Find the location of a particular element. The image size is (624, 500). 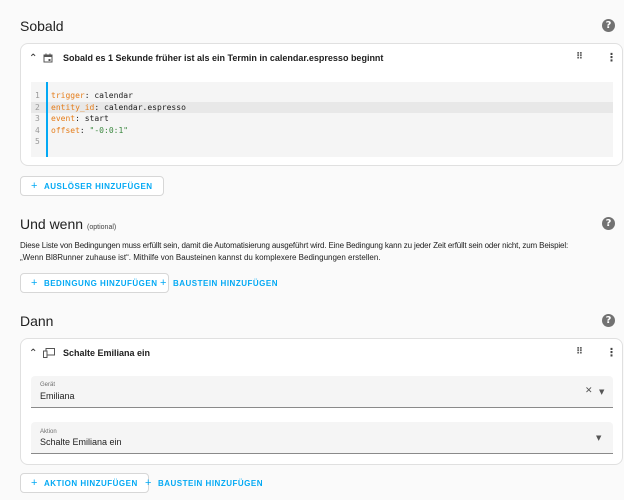

condition-section-header: Und wenn (optional) is located at coordinates (68, 224).